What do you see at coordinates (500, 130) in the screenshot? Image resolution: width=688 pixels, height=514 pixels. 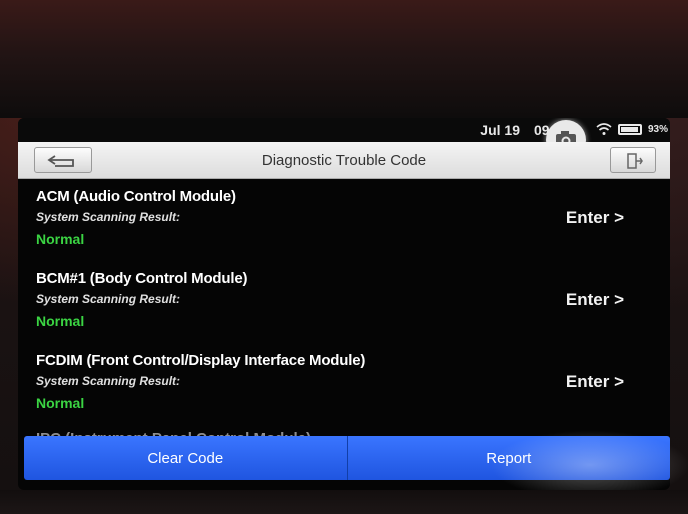 I see `status-date: Jul 19` at bounding box center [500, 130].